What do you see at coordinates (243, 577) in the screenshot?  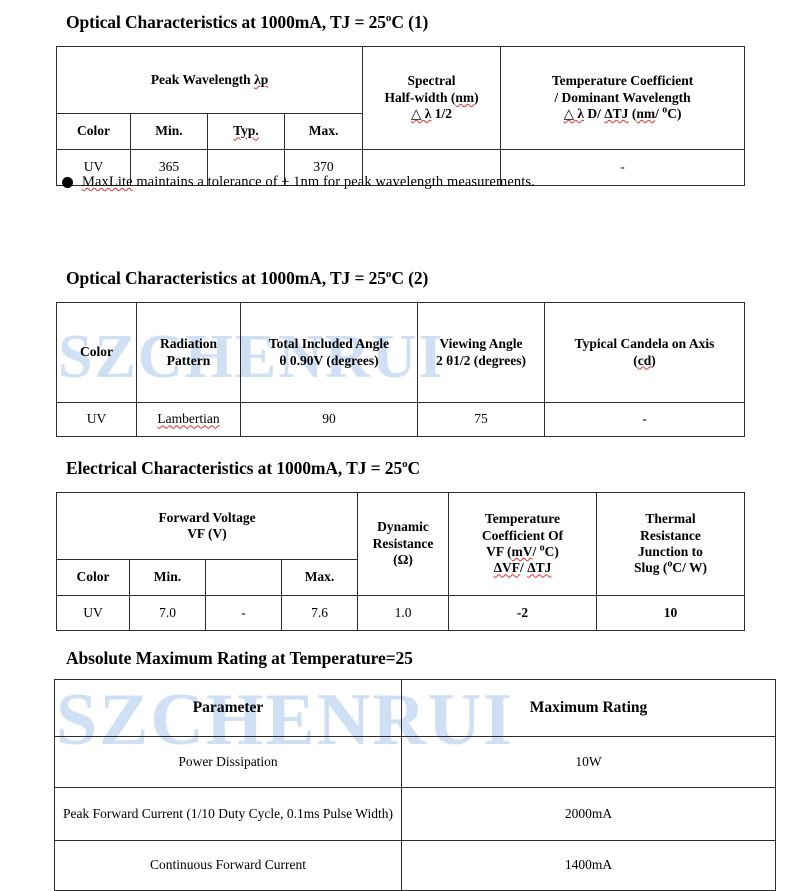 I see `header-typ` at bounding box center [243, 577].